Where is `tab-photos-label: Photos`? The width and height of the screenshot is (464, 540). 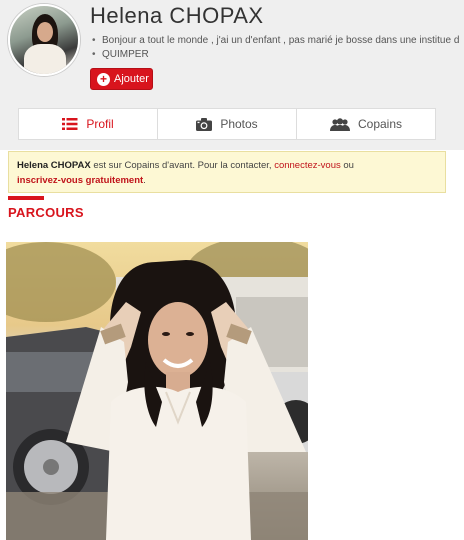 tab-photos-label: Photos is located at coordinates (239, 124).